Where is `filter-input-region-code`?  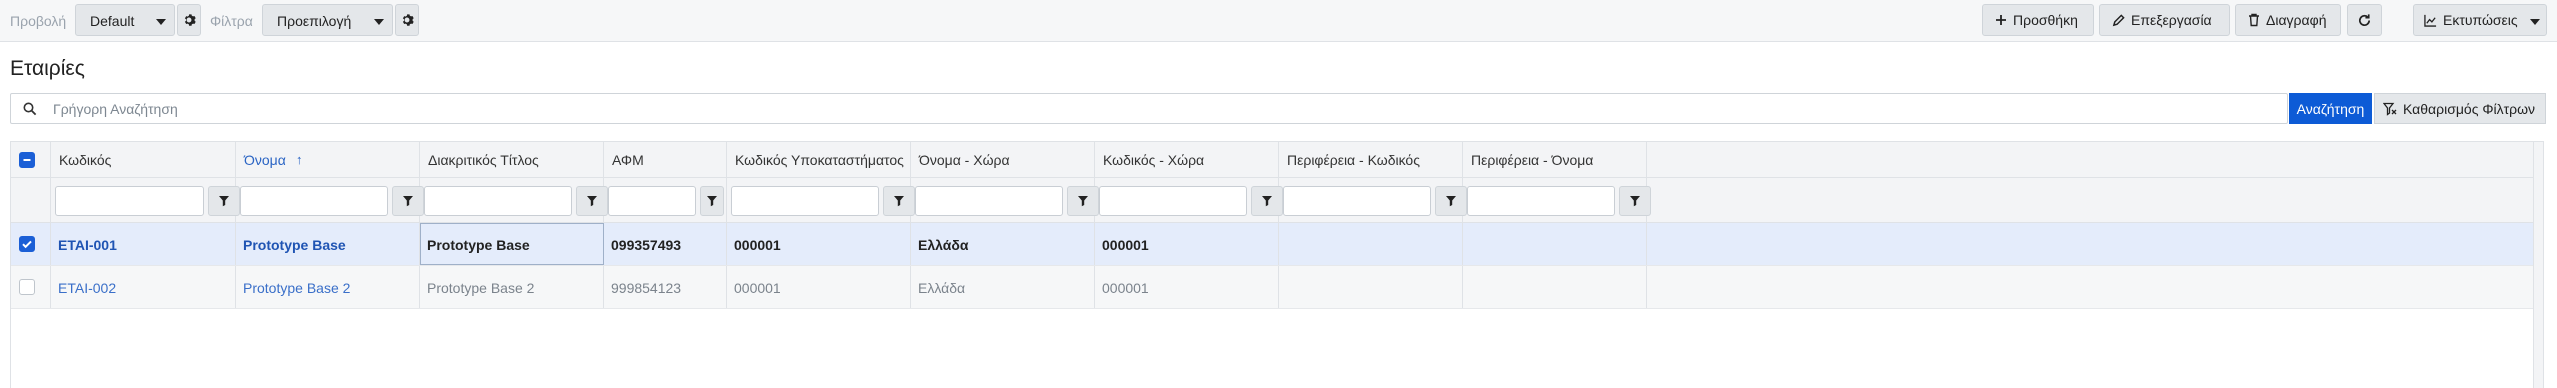
filter-input-region-code is located at coordinates (1357, 201).